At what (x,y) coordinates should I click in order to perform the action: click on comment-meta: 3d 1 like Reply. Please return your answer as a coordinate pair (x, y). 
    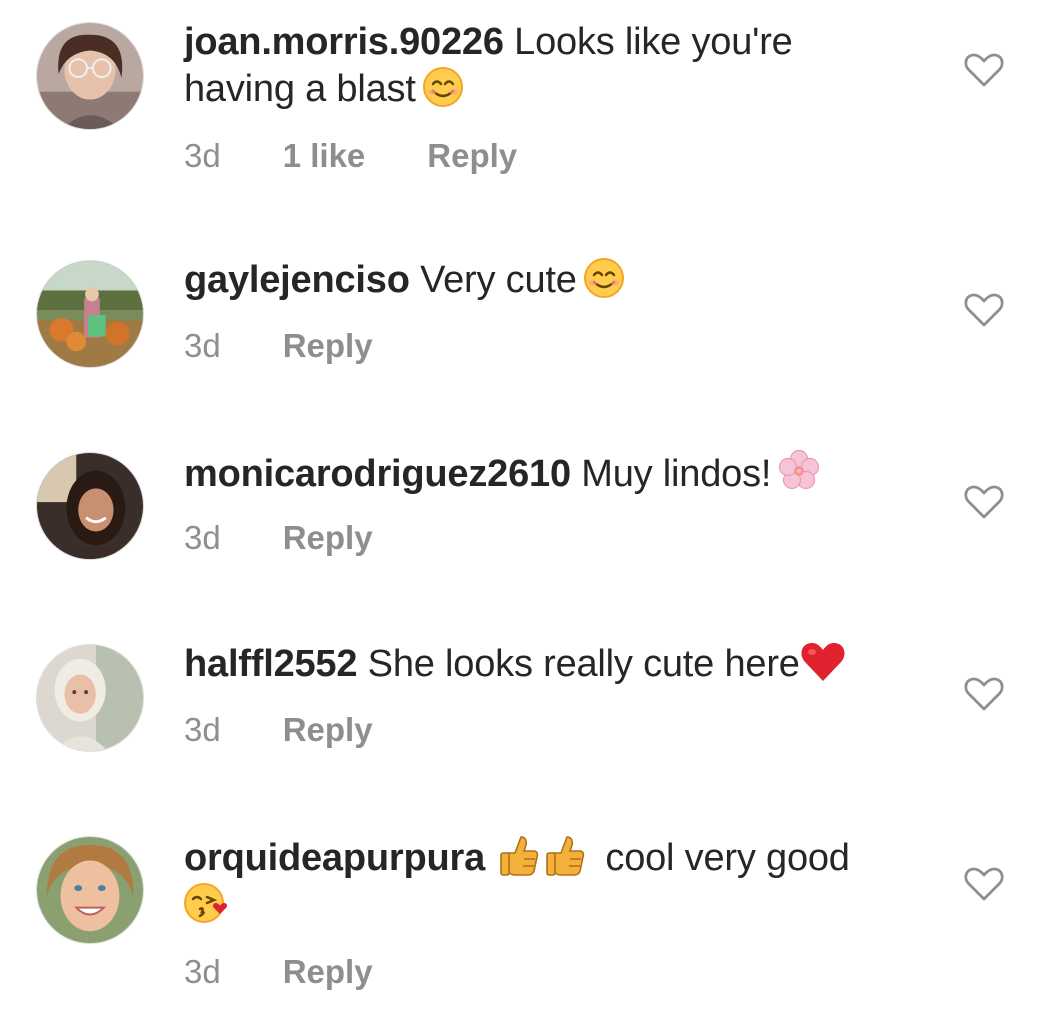
    Looking at the image, I should click on (350, 156).